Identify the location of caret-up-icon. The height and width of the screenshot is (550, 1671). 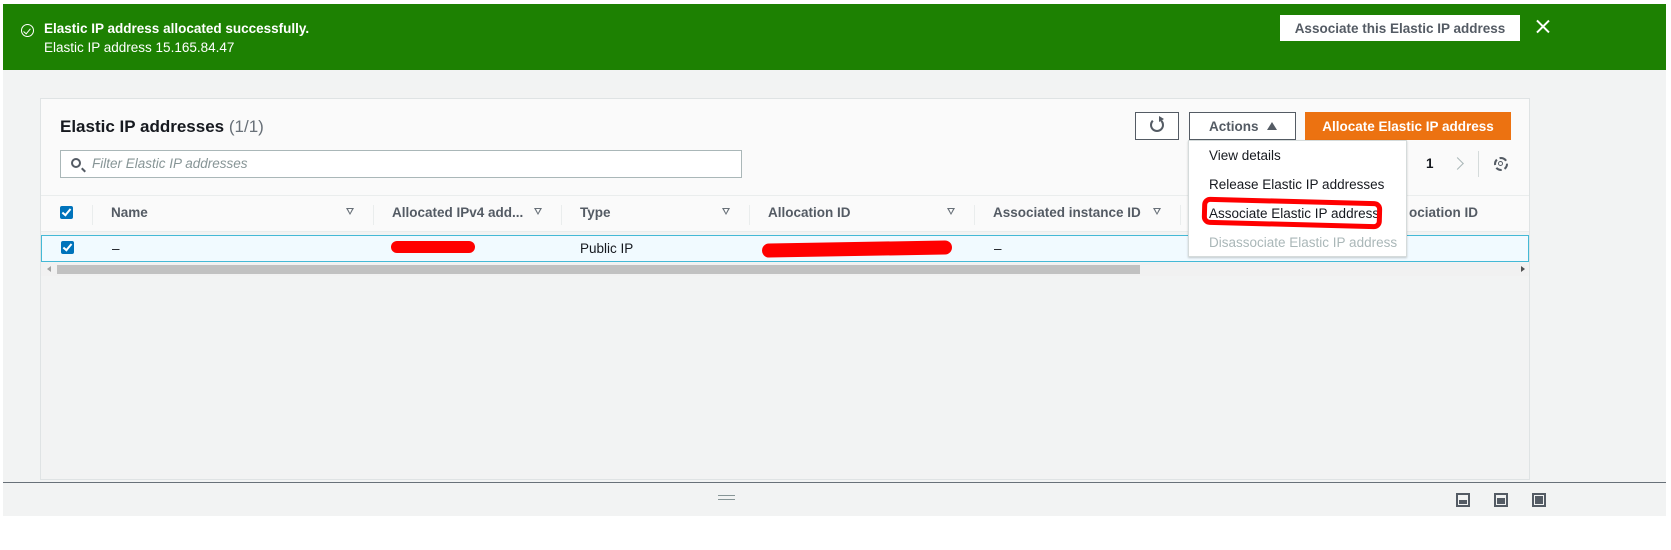
(1272, 126).